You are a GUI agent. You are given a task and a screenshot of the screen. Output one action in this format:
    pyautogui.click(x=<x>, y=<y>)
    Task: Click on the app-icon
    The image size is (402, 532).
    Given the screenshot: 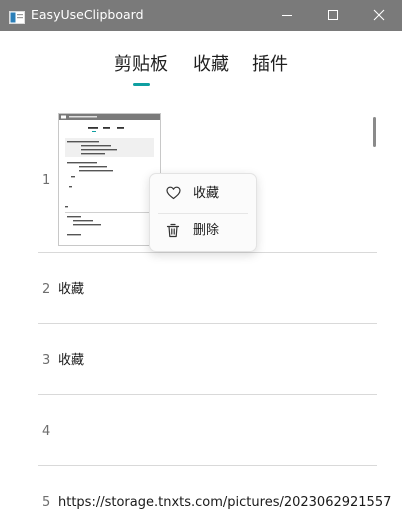 What is the action you would take?
    pyautogui.click(x=17, y=16)
    